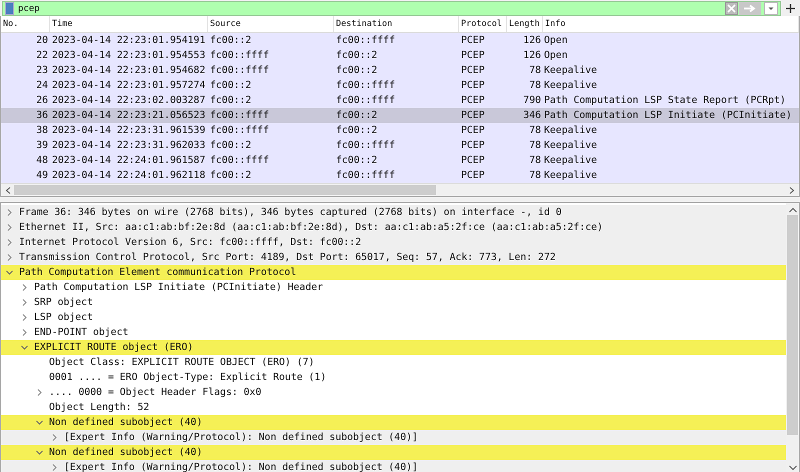 The width and height of the screenshot is (800, 472). Describe the element at coordinates (792, 190) in the screenshot. I see `scroll-right-icon` at that location.